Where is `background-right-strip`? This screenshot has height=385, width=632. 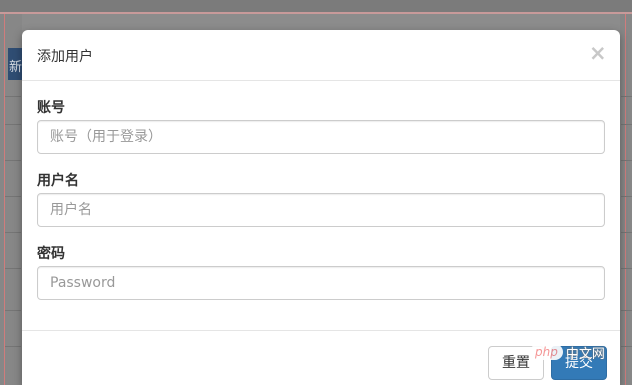 background-right-strip is located at coordinates (626, 199).